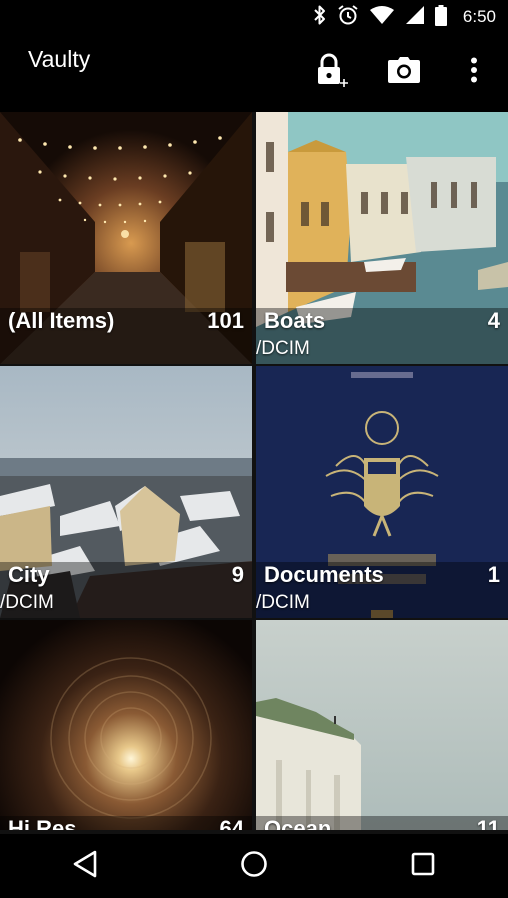  I want to click on album-count: 64, so click(231, 823).